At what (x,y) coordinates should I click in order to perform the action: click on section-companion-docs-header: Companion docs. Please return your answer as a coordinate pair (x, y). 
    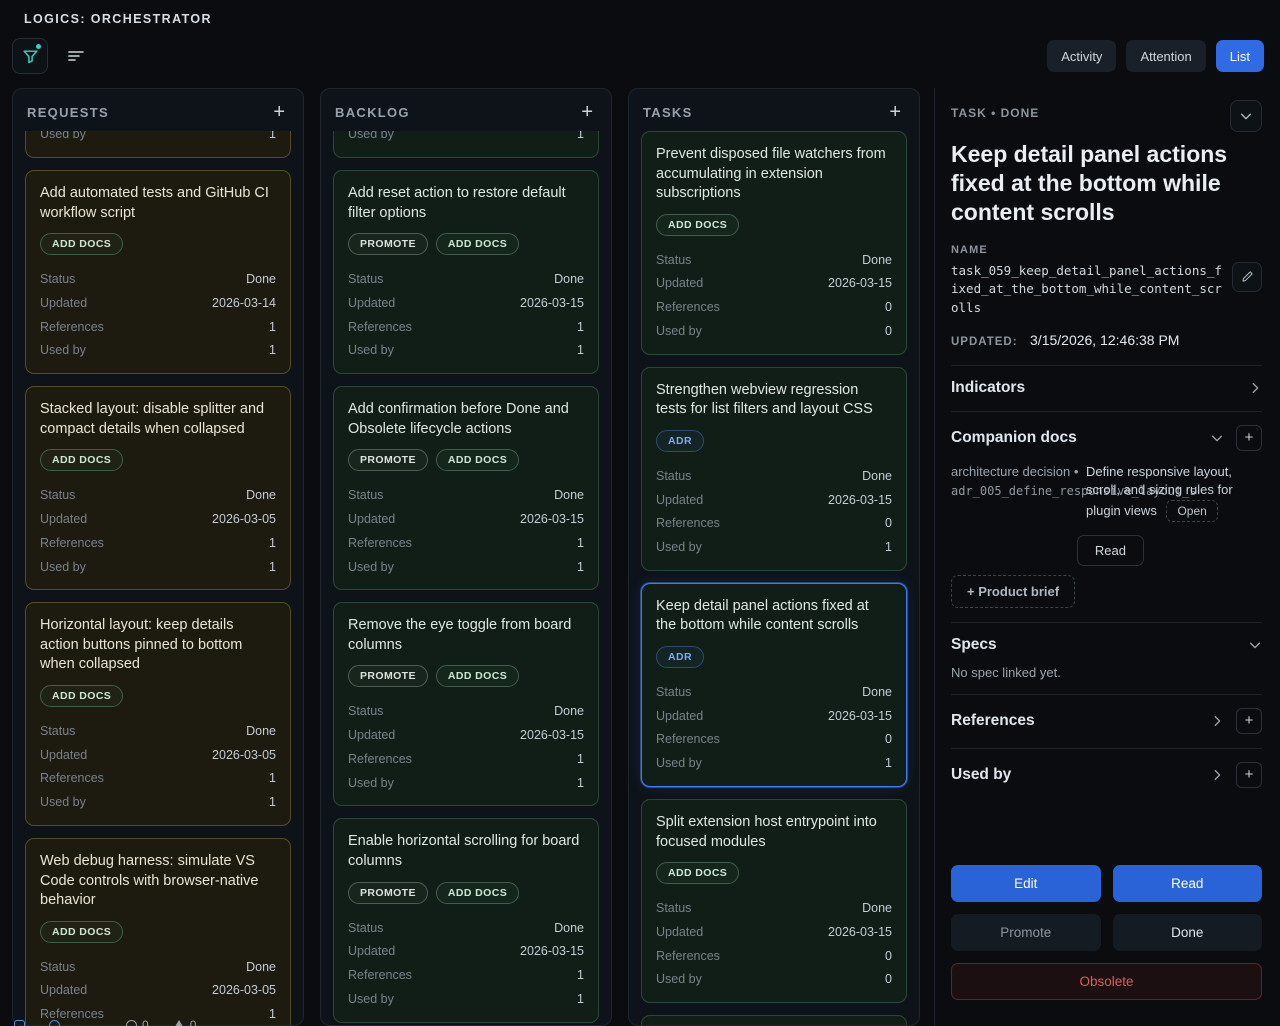
    Looking at the image, I should click on (1106, 437).